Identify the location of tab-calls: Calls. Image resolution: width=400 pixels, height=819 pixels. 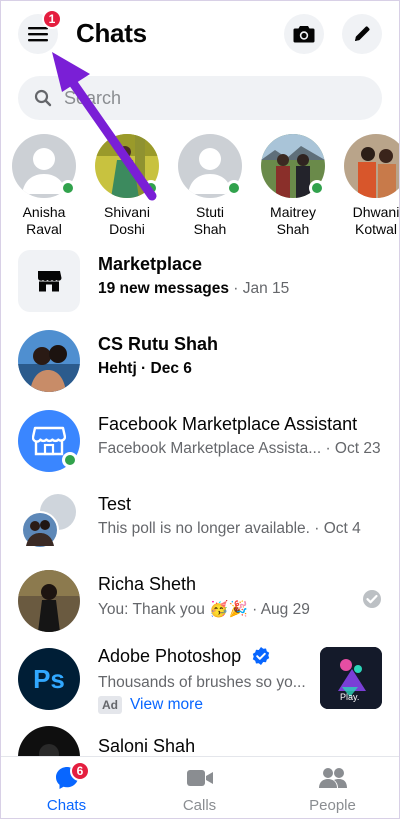
(199, 788).